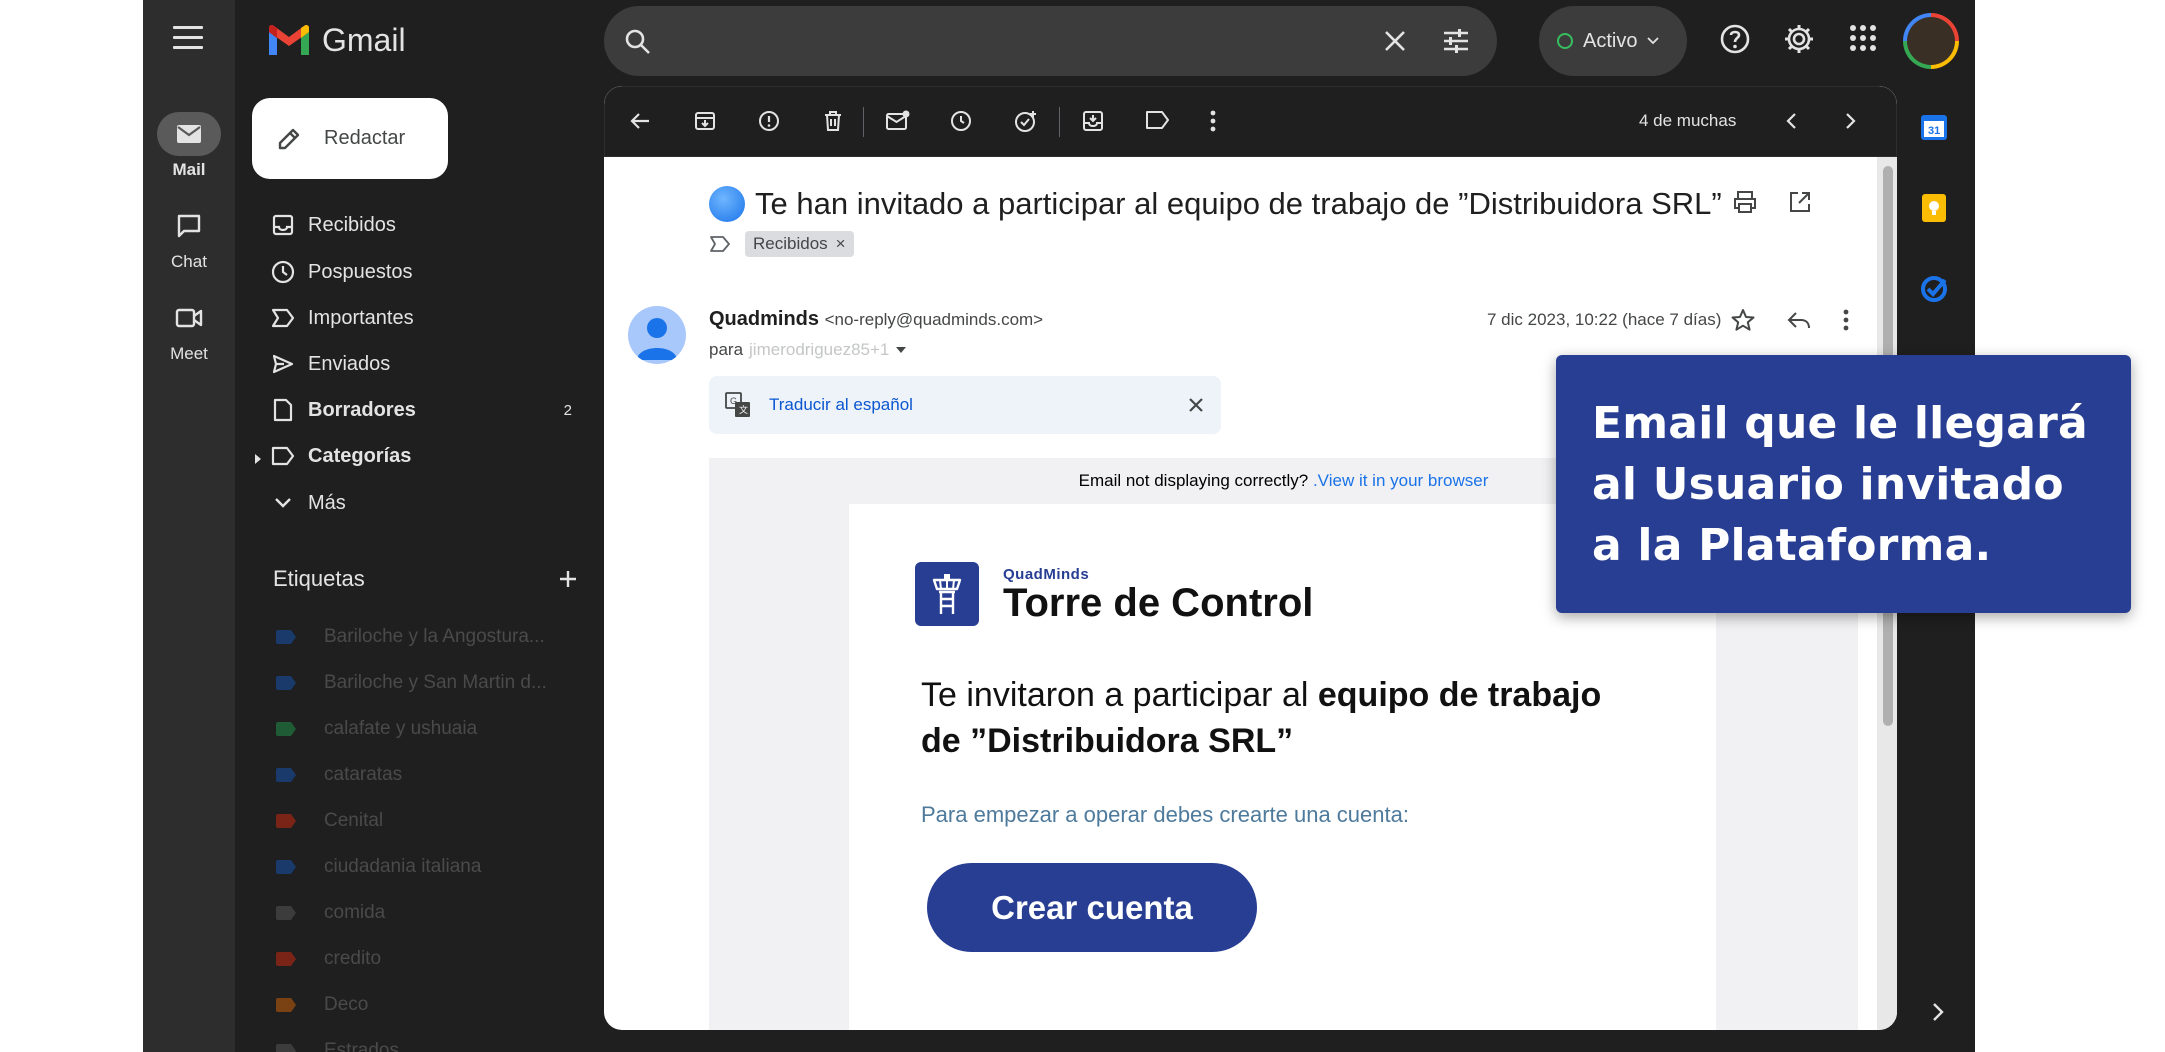  I want to click on sender-name: Quadminds, so click(764, 319).